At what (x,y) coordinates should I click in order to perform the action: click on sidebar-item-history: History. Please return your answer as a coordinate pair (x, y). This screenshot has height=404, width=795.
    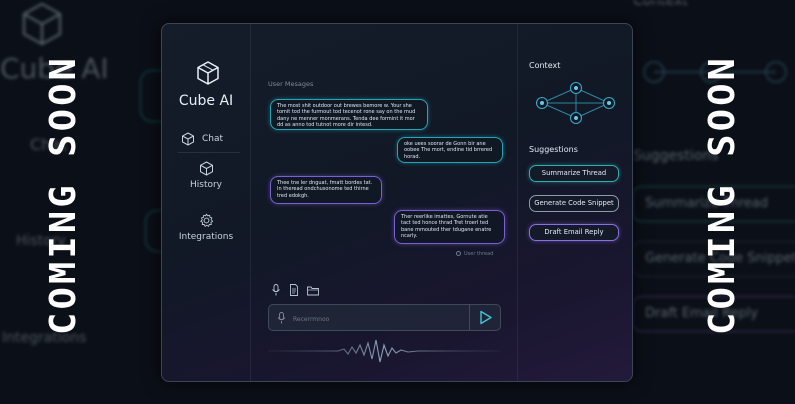
    Looking at the image, I should click on (206, 181).